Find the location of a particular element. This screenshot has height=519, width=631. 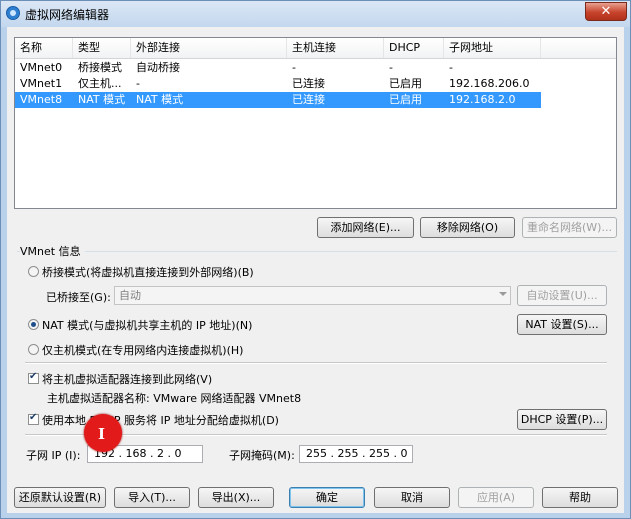

bridged-mode-label: 桥接模式(将虚拟机直接连接到外部网络)(B) is located at coordinates (148, 272).